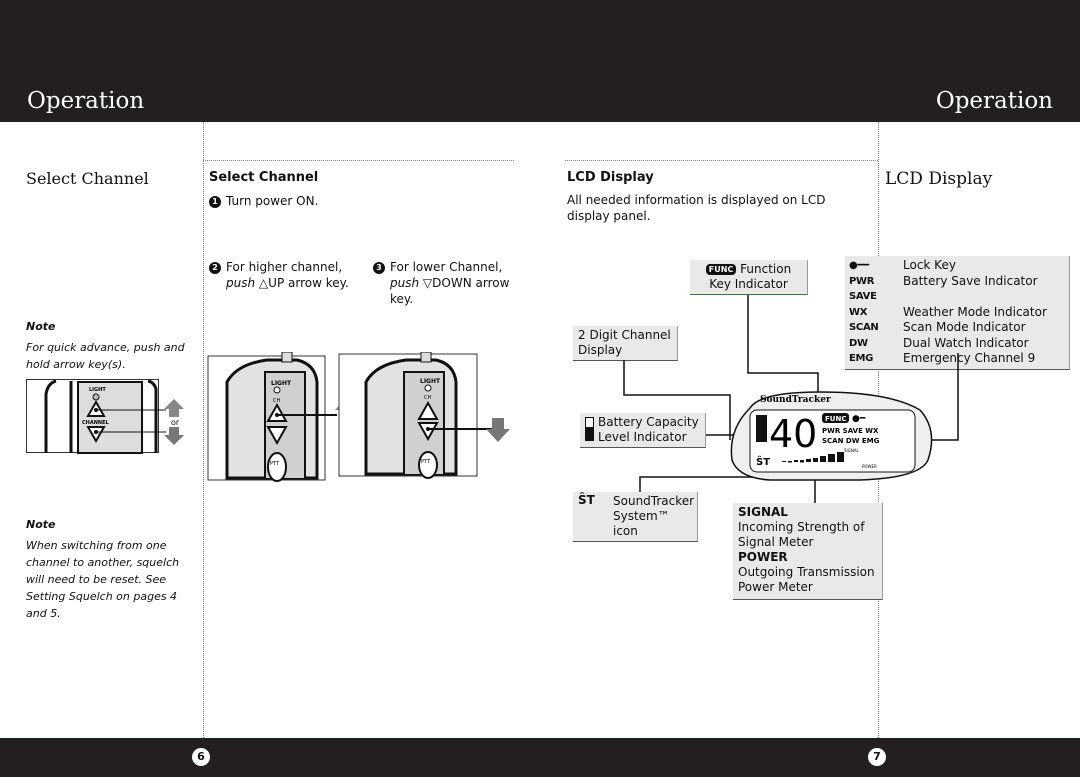  I want to click on svg-text: PWR SAVE WX, so click(850, 431).